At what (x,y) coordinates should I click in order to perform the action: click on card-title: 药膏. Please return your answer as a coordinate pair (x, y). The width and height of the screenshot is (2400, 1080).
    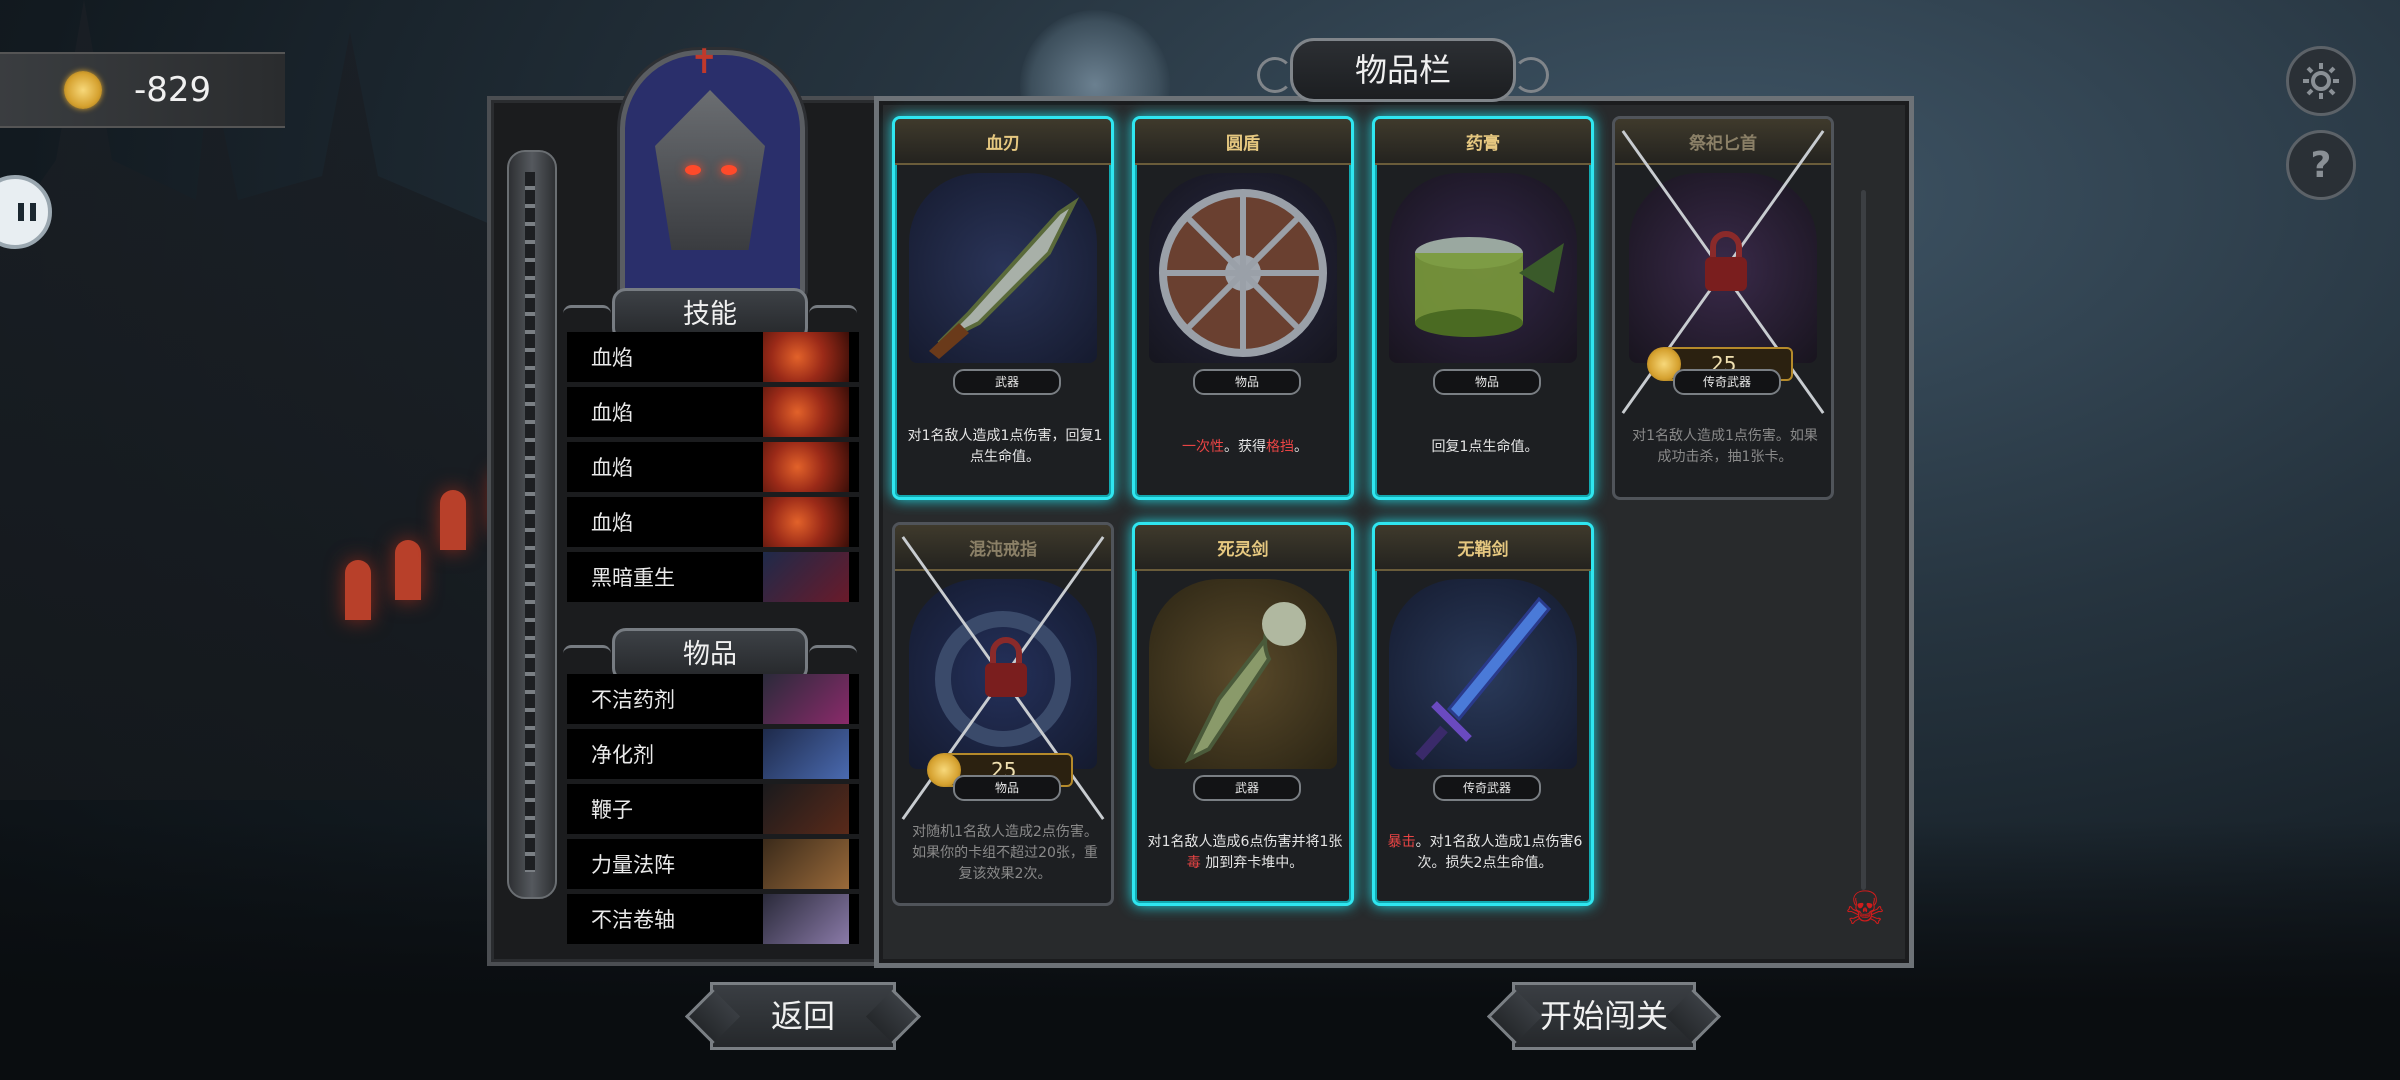
    Looking at the image, I should click on (1483, 142).